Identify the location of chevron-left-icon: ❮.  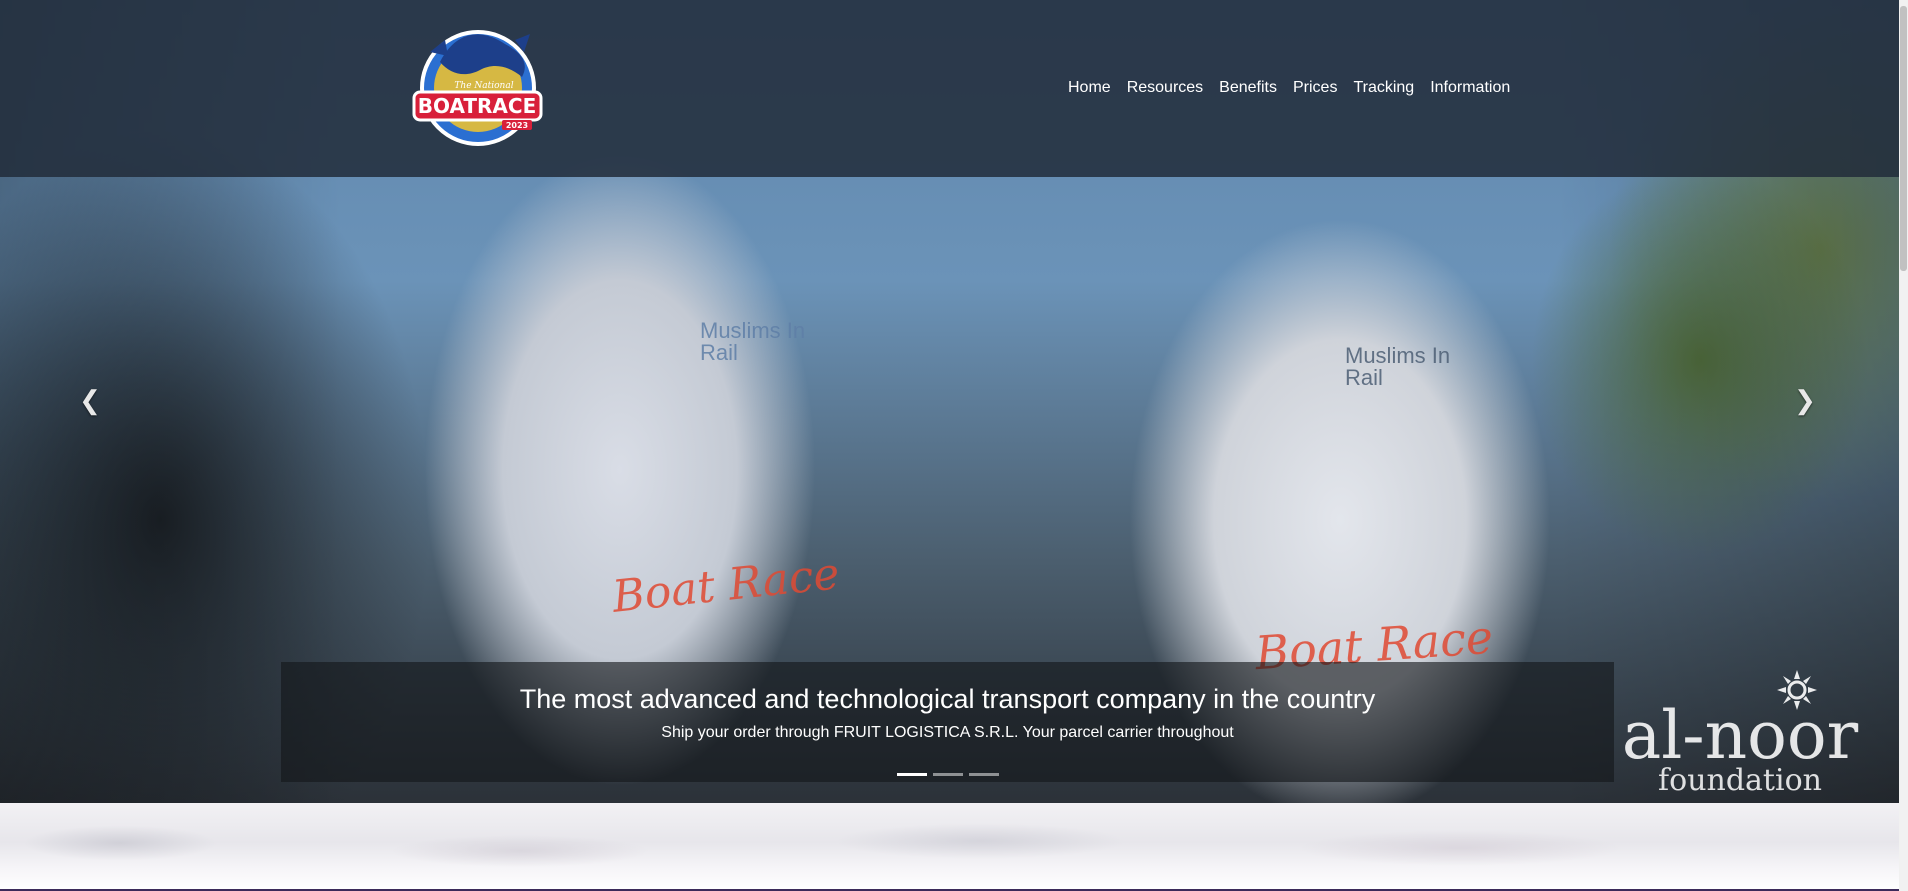
(90, 400).